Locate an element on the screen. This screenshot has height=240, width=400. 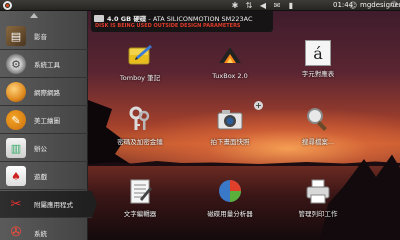
sidebar-item-system: ✇ 系統 is located at coordinates (44, 229).